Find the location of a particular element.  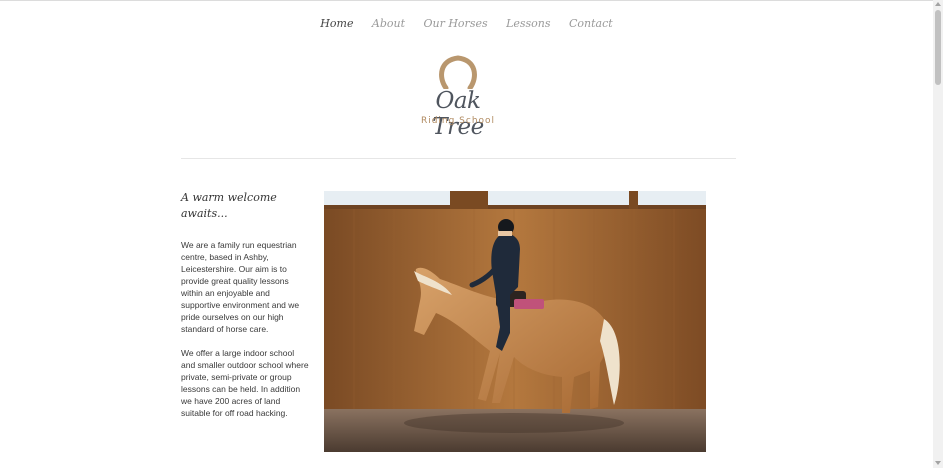

nav-our-horses: Our Horses is located at coordinates (455, 24).